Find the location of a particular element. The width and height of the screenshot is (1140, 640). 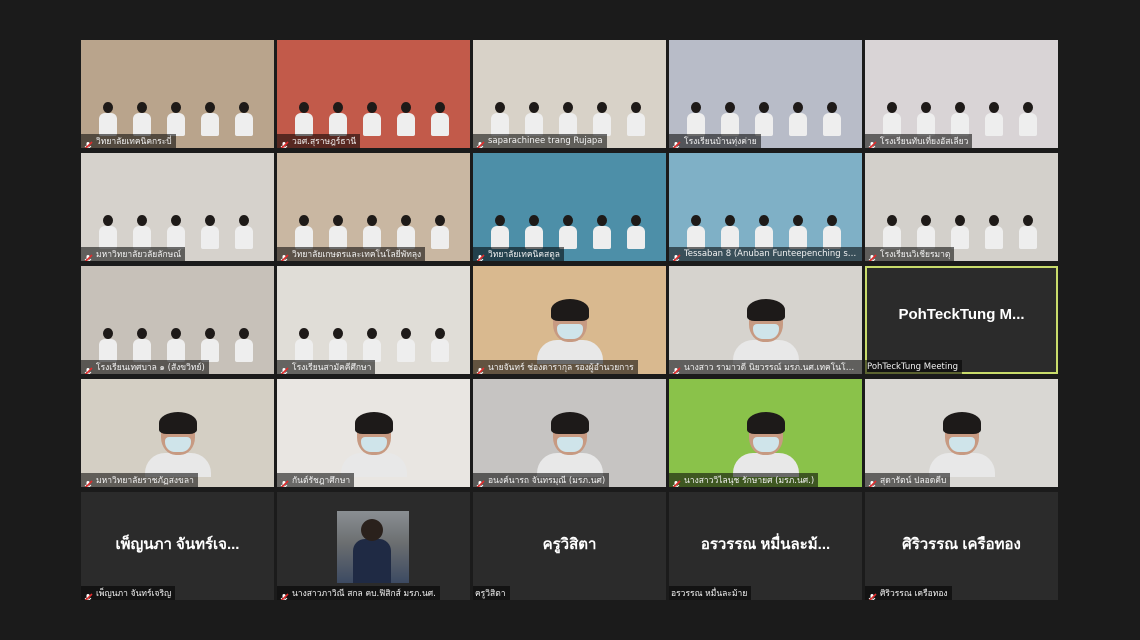

participant-name: อรวรรณ หมื่นละม้าย is located at coordinates (709, 594).